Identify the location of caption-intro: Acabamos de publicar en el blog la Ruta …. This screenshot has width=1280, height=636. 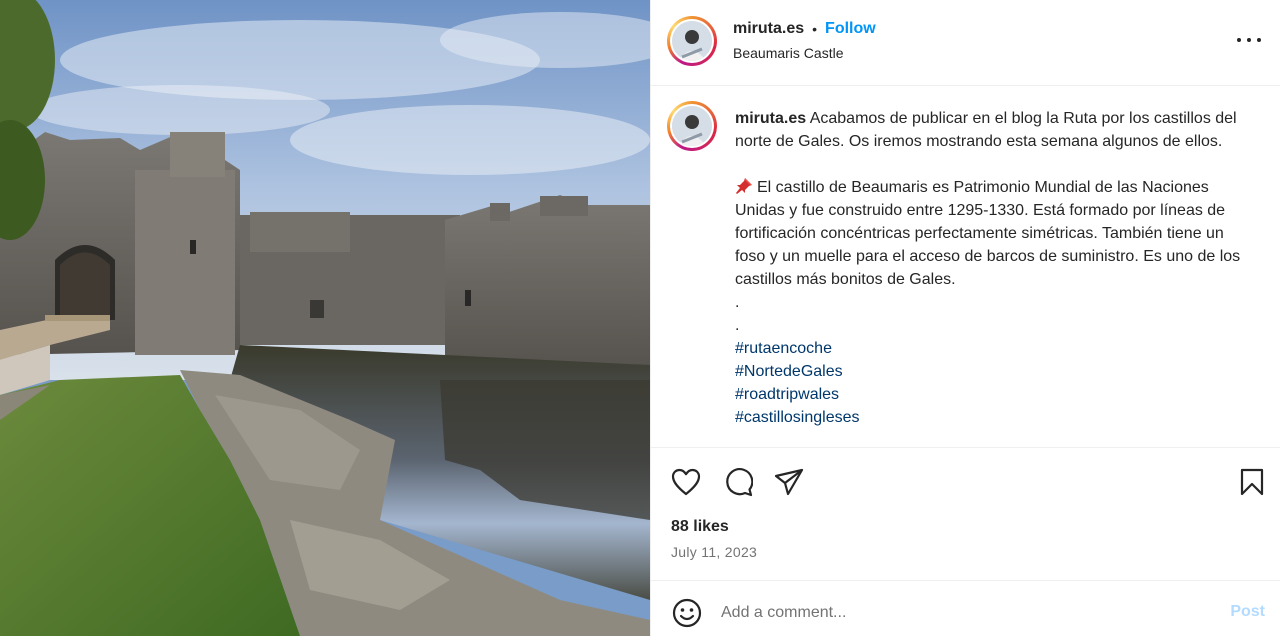
(988, 130).